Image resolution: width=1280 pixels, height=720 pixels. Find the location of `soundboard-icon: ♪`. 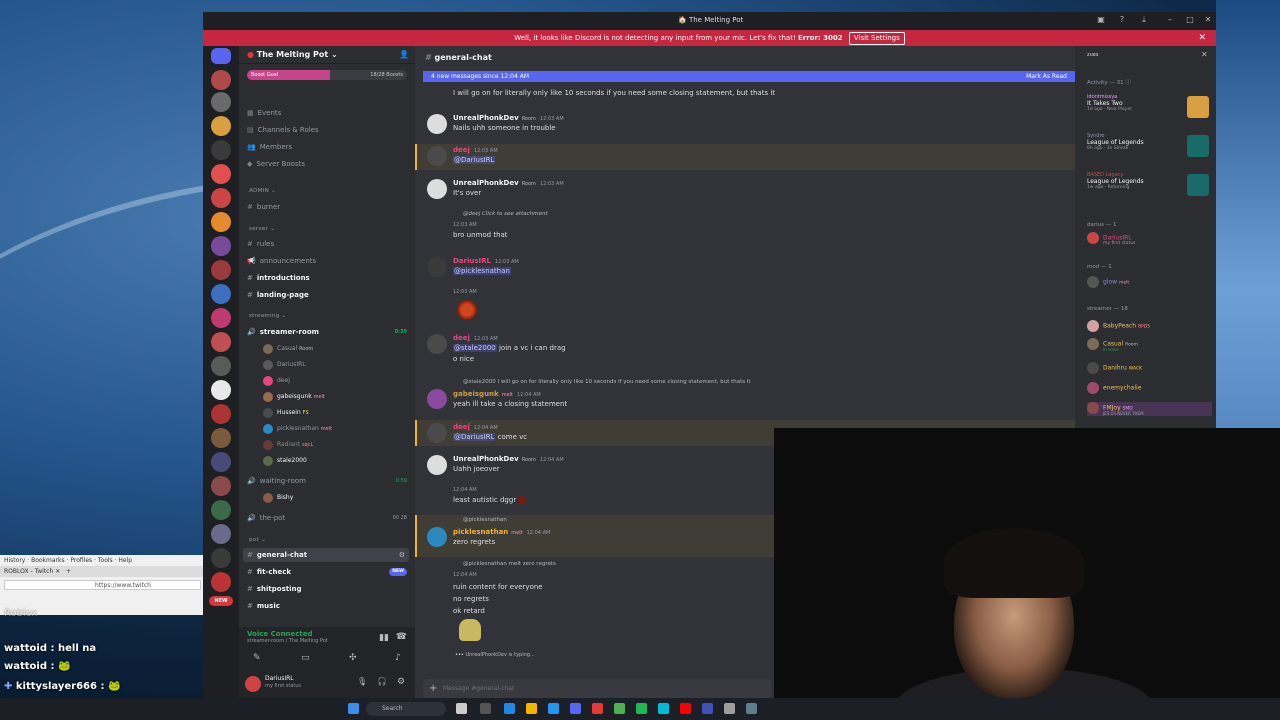

soundboard-icon: ♪ is located at coordinates (398, 658).